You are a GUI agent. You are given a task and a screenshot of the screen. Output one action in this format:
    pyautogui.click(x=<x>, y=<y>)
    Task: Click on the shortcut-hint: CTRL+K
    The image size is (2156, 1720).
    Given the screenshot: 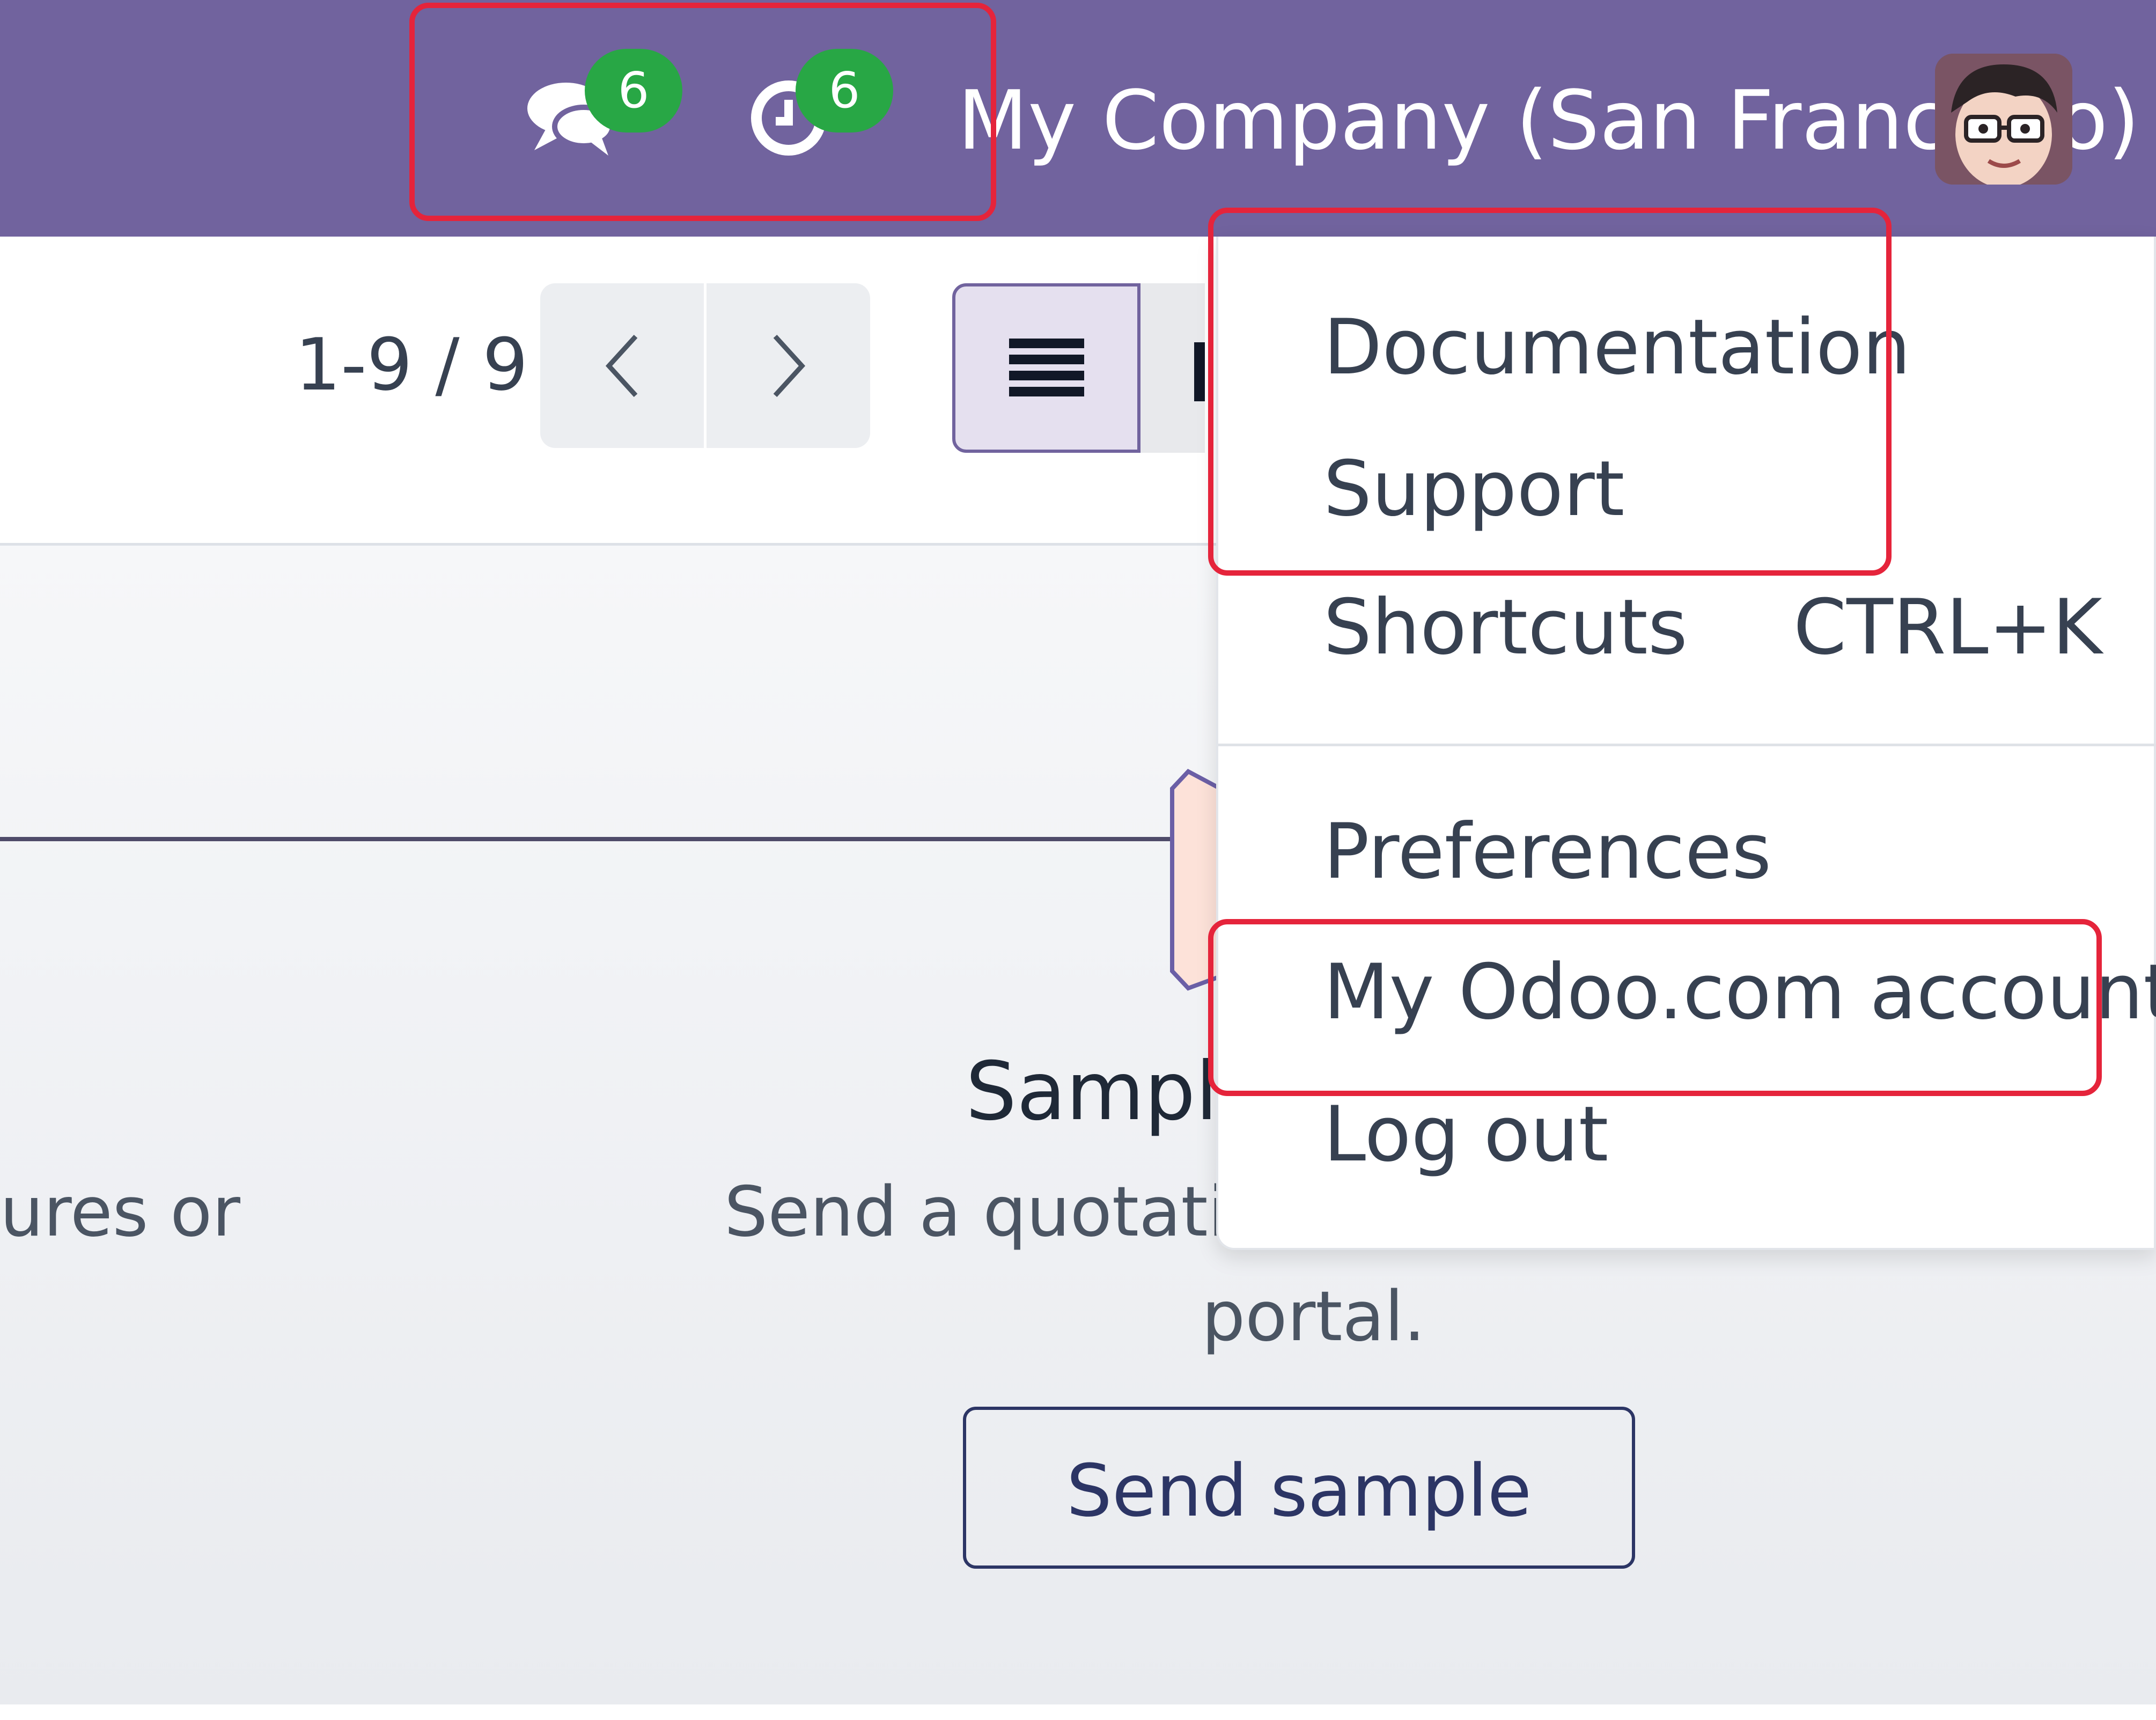 What is the action you would take?
    pyautogui.click(x=1947, y=627)
    